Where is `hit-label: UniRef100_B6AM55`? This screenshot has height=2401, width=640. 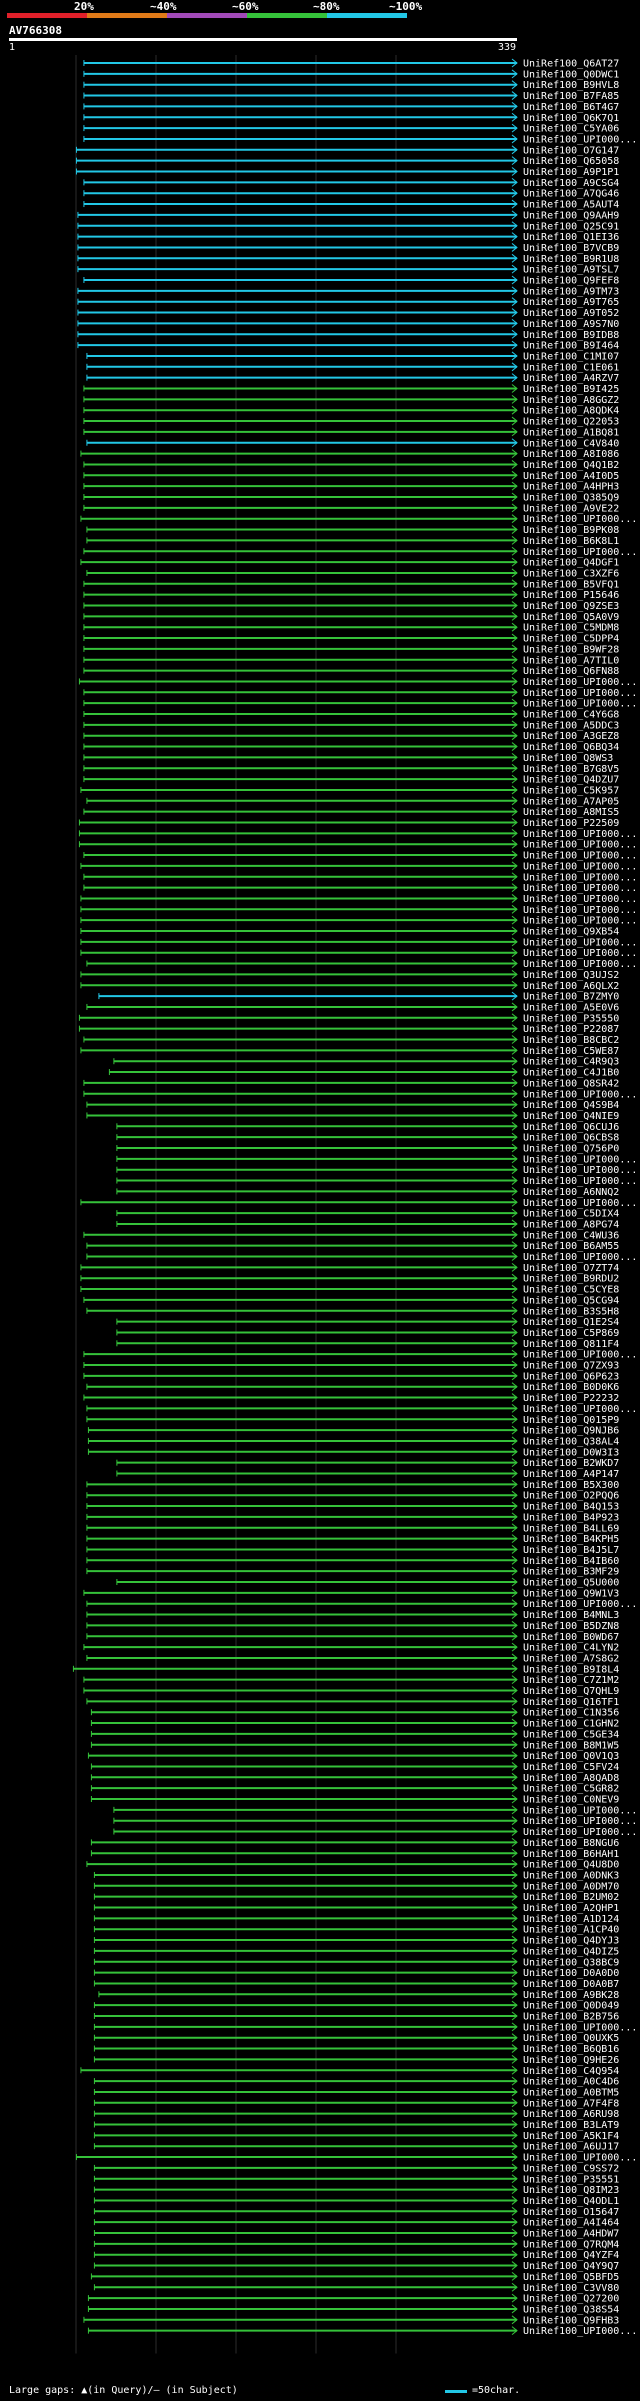 hit-label: UniRef100_B6AM55 is located at coordinates (571, 1246).